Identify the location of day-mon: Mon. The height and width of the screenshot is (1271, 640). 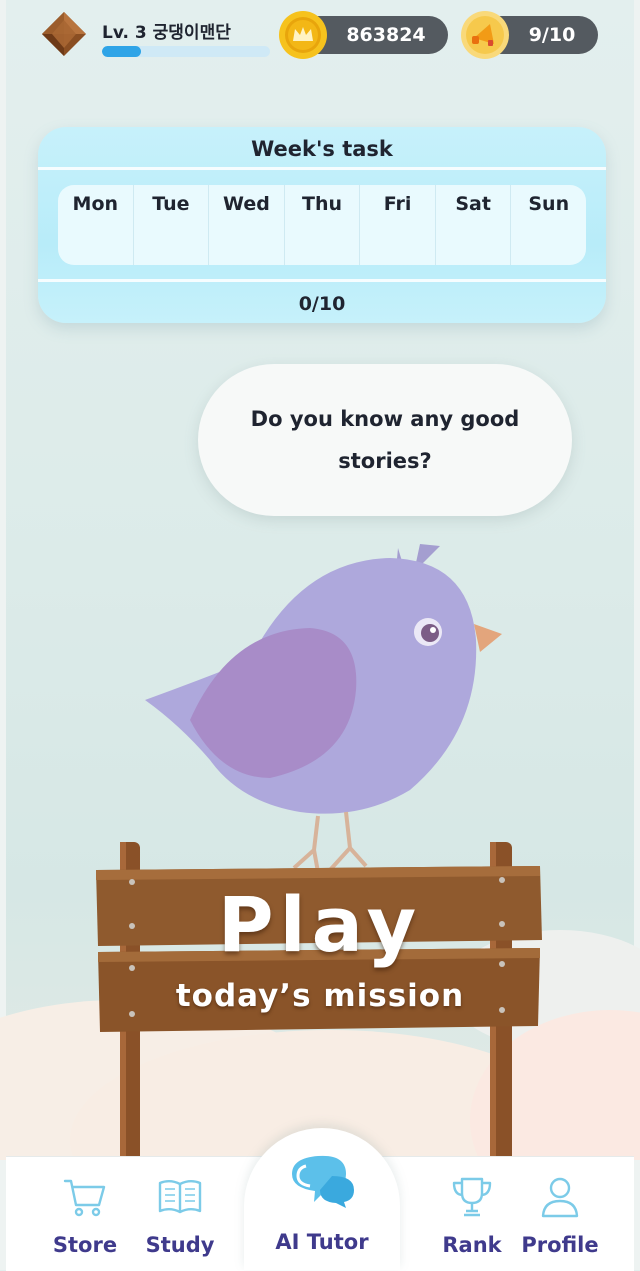
(96, 225).